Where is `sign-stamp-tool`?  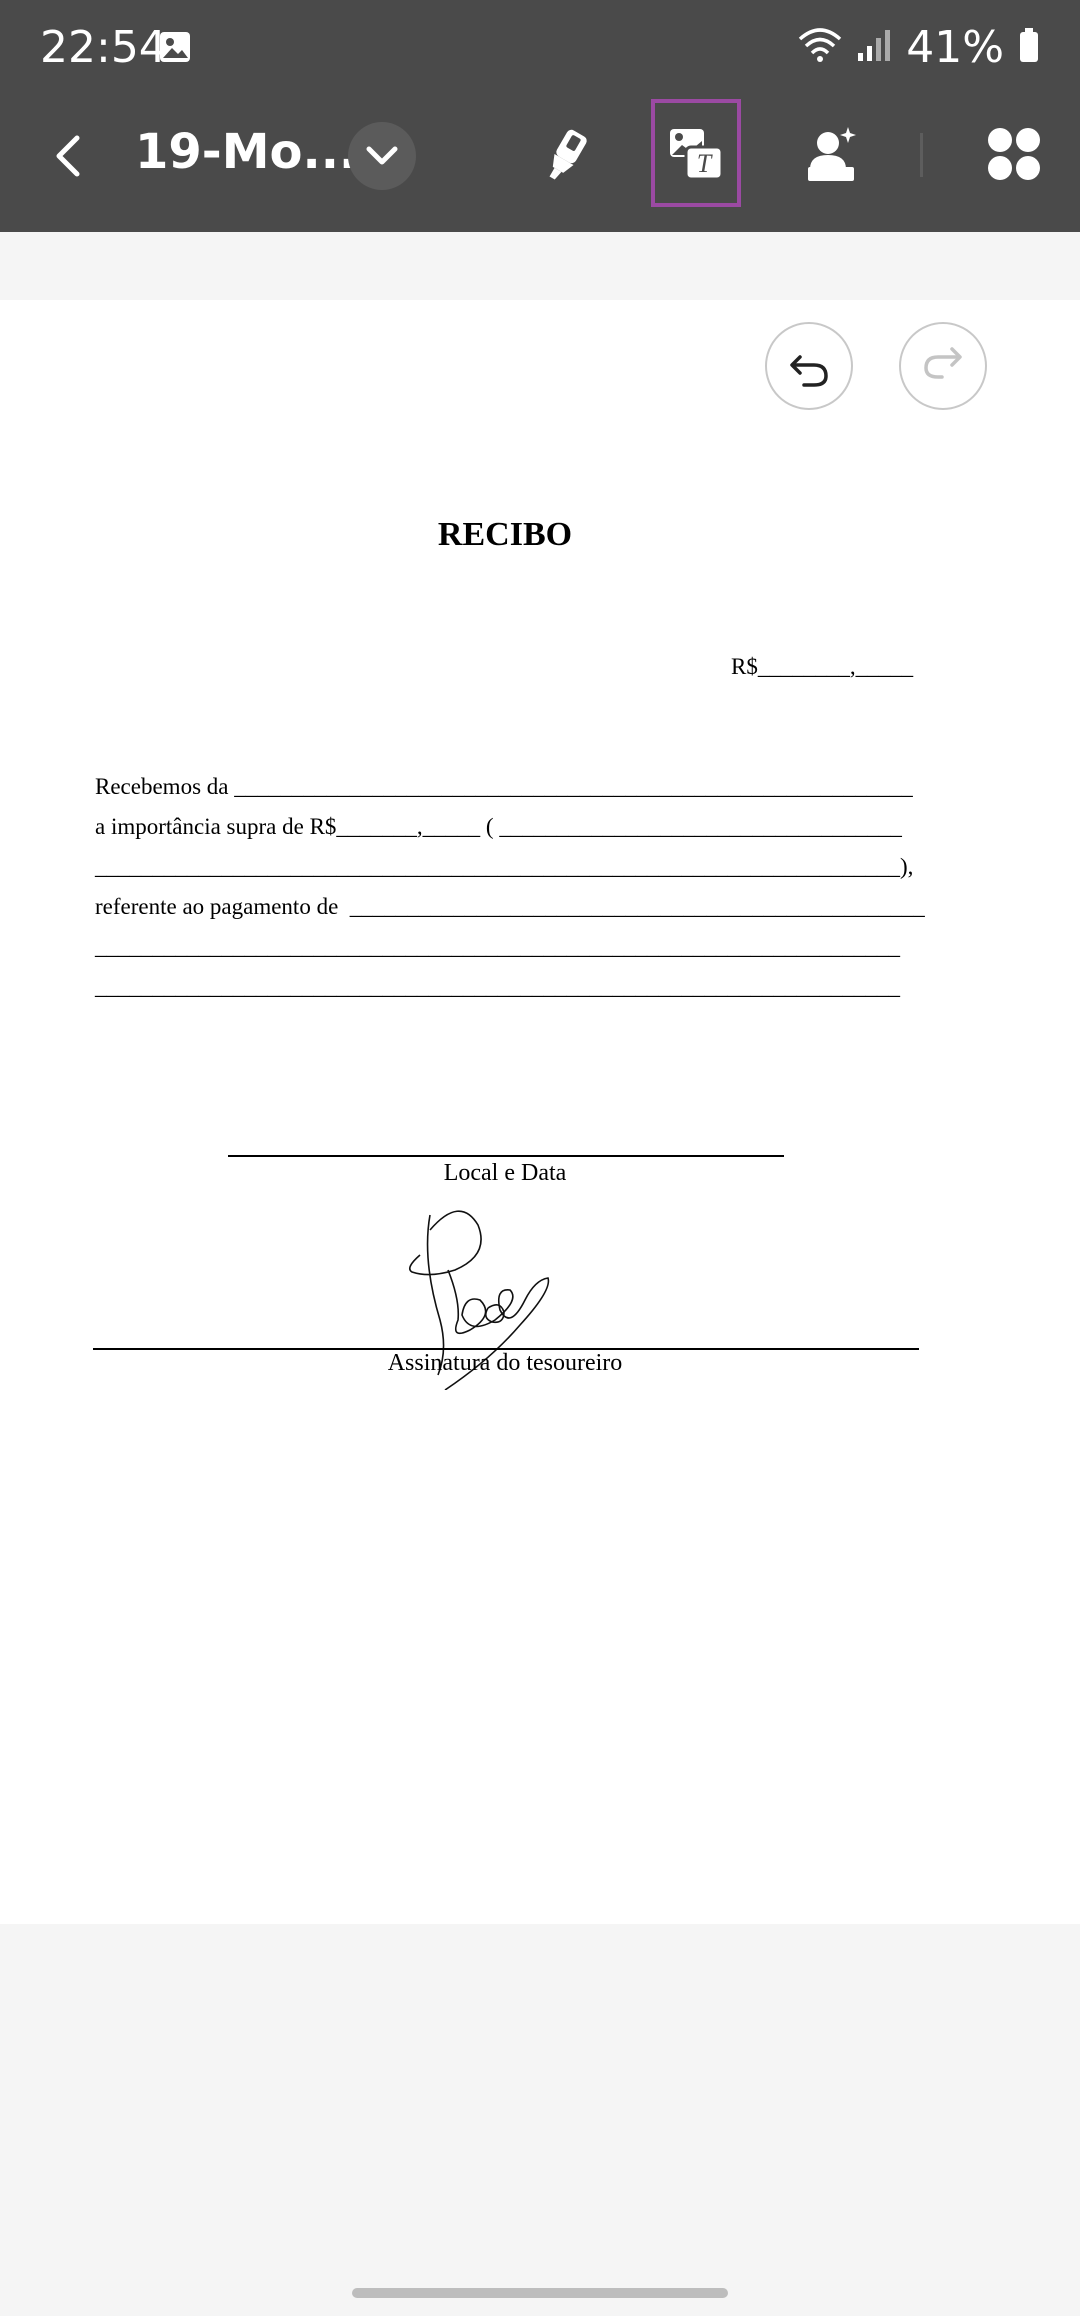
sign-stamp-tool is located at coordinates (832, 154).